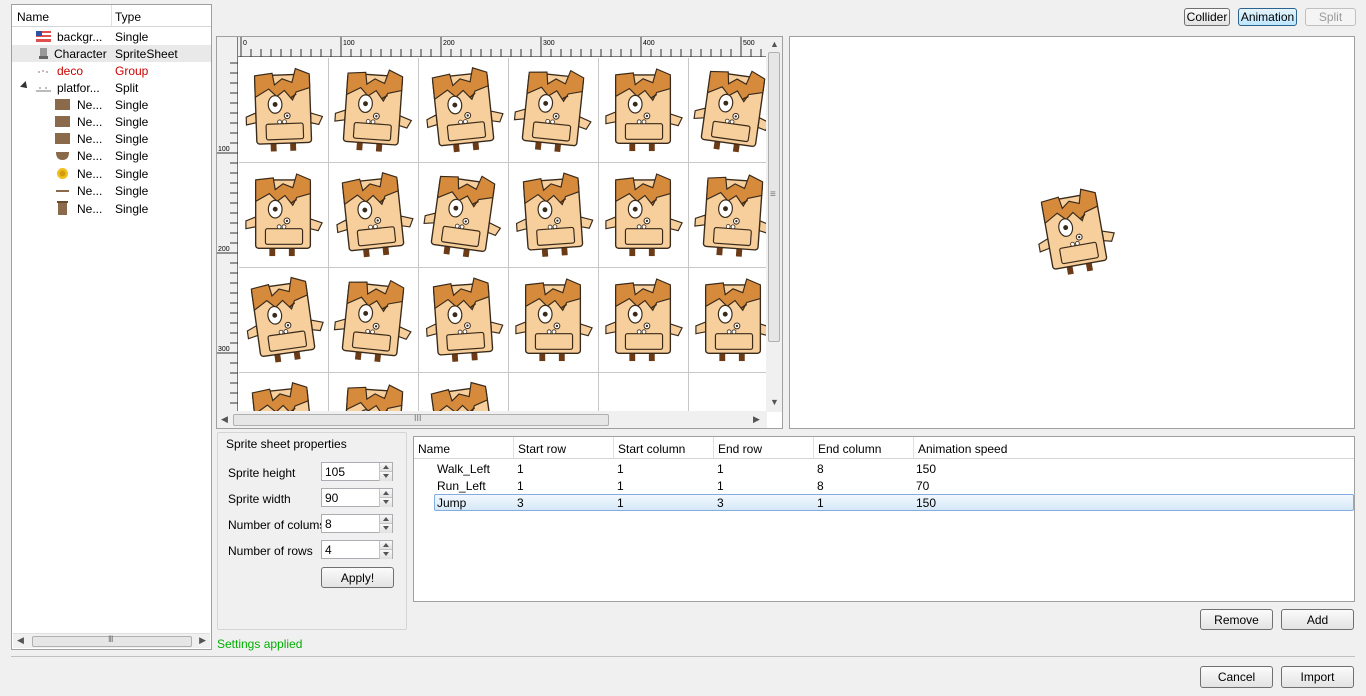  What do you see at coordinates (357, 549) in the screenshot?
I see `rows-spinbox: 4` at bounding box center [357, 549].